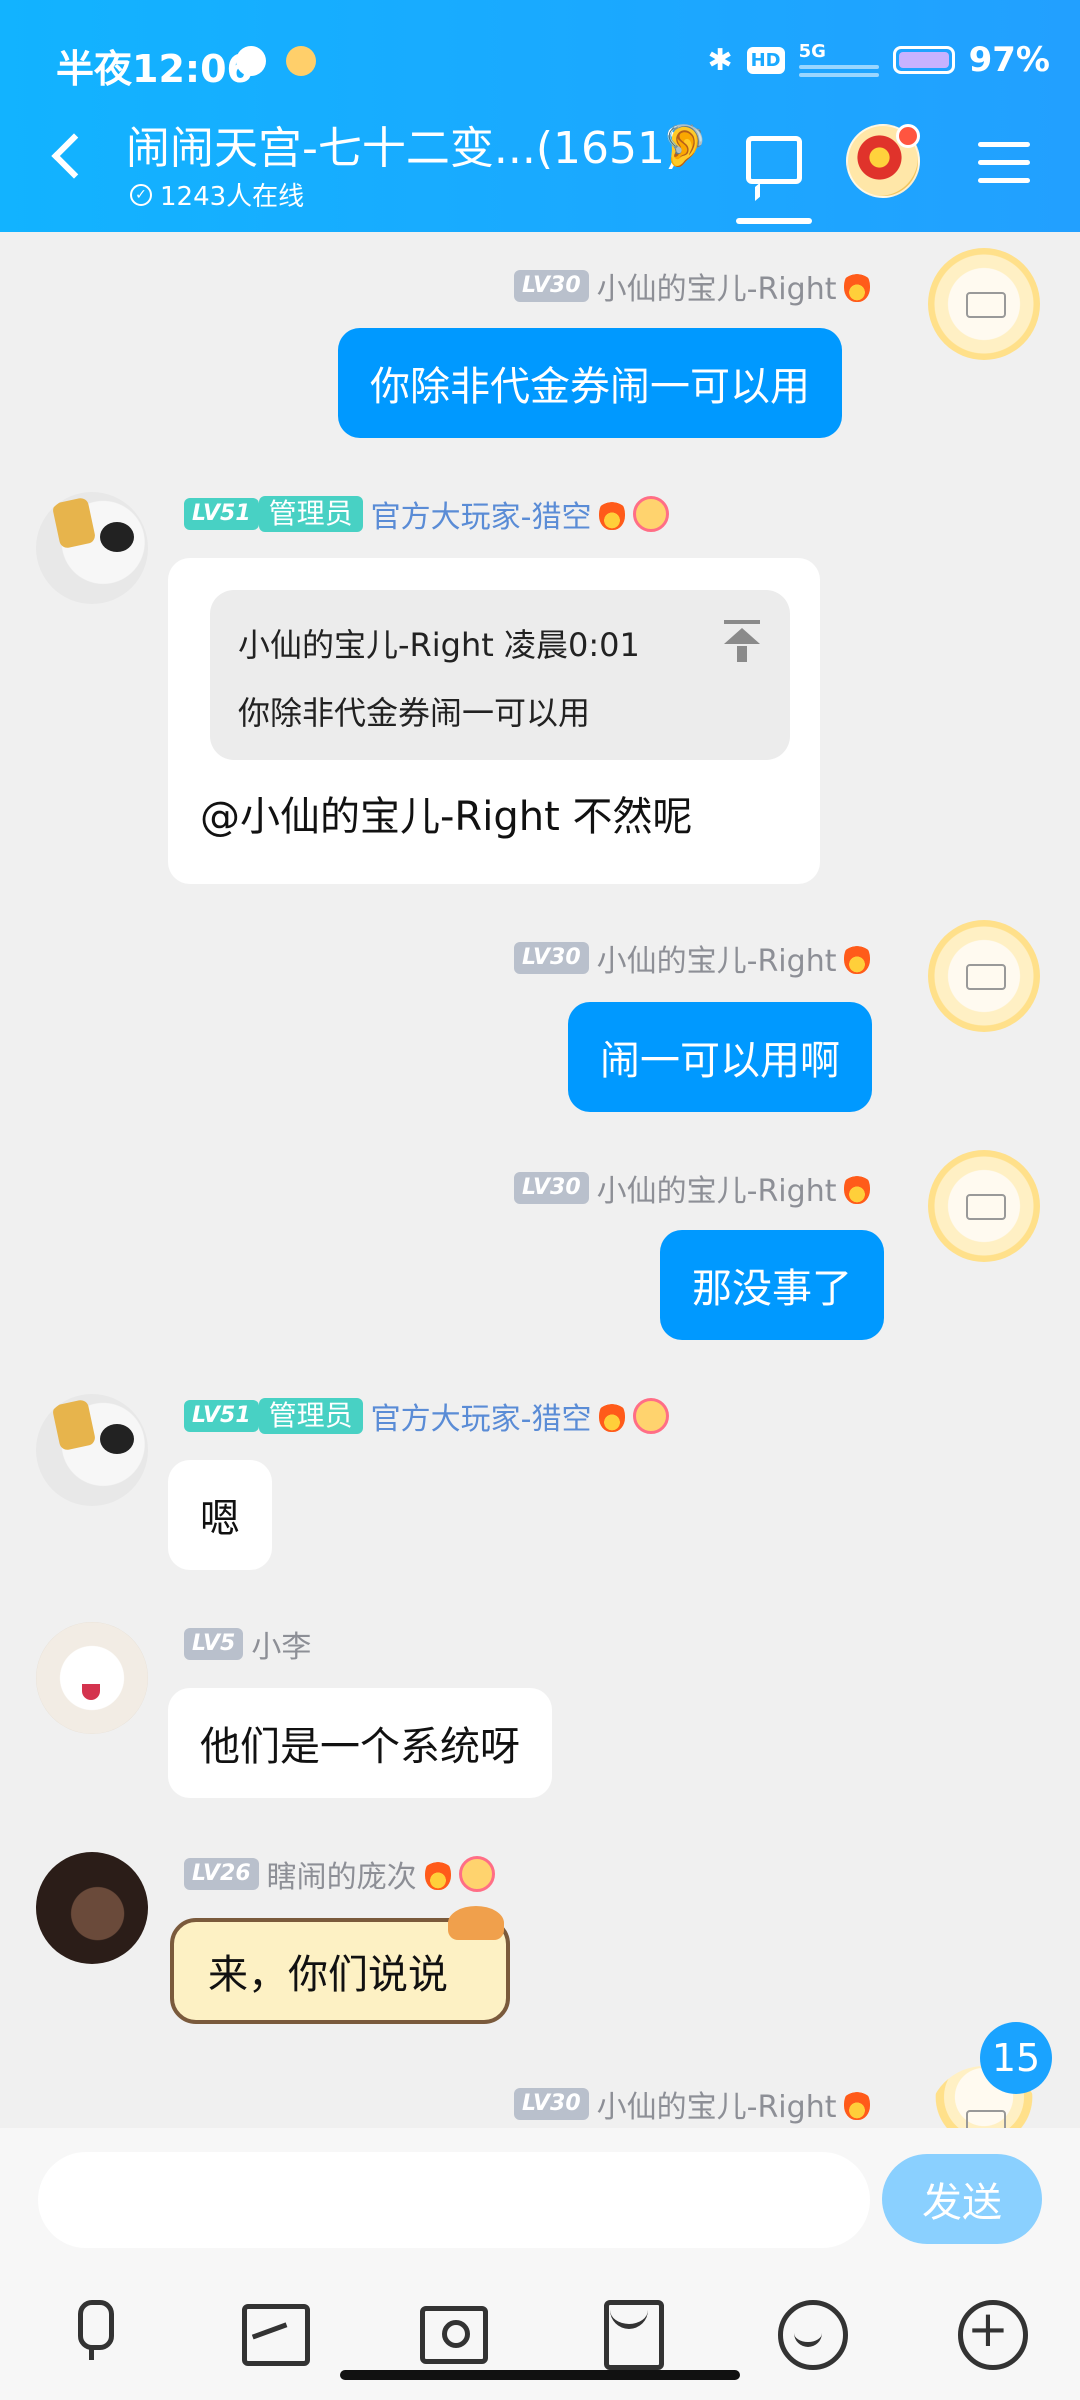 The height and width of the screenshot is (2400, 1080). I want to click on app-notification-icon, so click(301, 61).